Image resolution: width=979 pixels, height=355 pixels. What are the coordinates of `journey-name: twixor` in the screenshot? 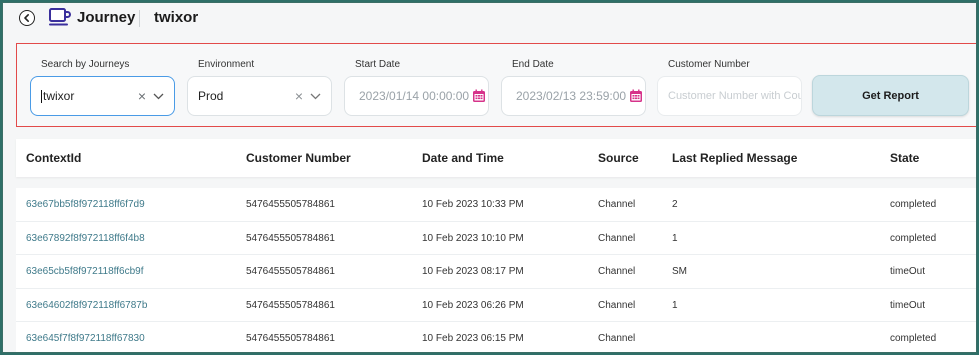 It's located at (176, 17).